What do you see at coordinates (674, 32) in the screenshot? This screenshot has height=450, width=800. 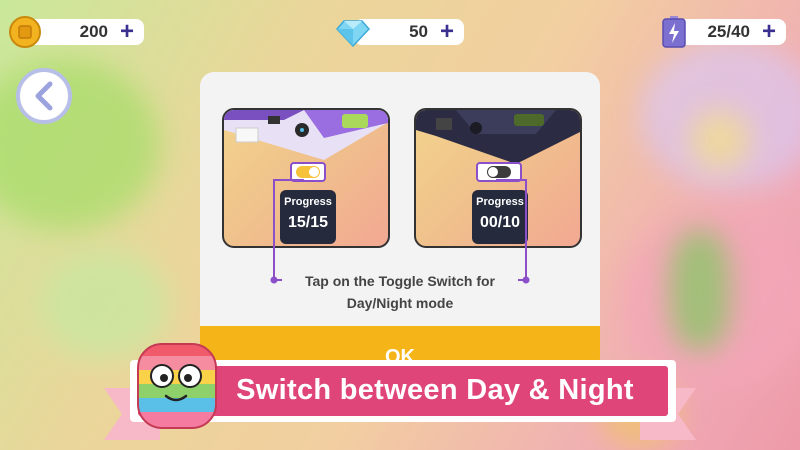 I see `energy-battery-icon` at bounding box center [674, 32].